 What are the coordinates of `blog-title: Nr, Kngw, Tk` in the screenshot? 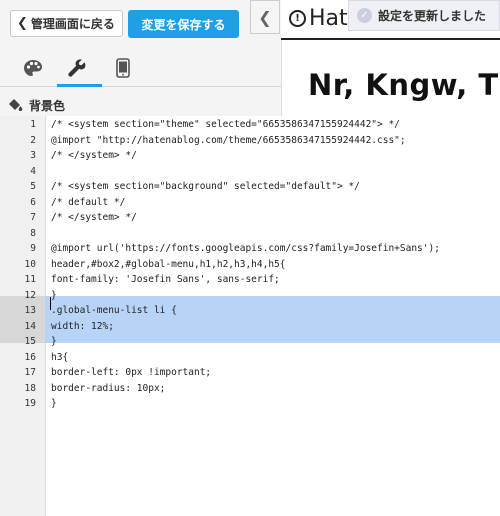 It's located at (404, 85).